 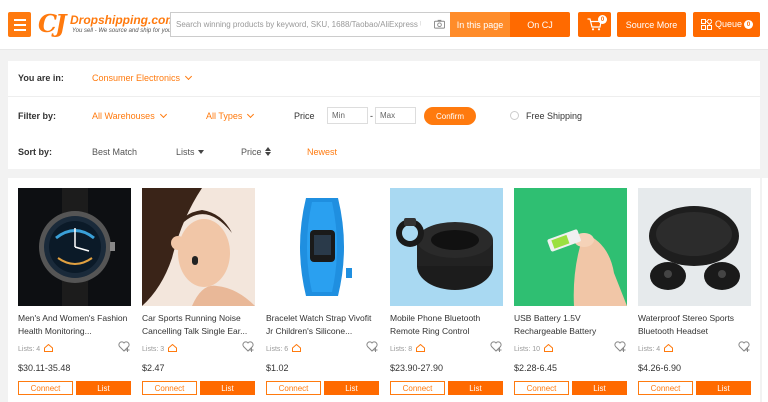 What do you see at coordinates (446, 247) in the screenshot?
I see `ring-remote-image` at bounding box center [446, 247].